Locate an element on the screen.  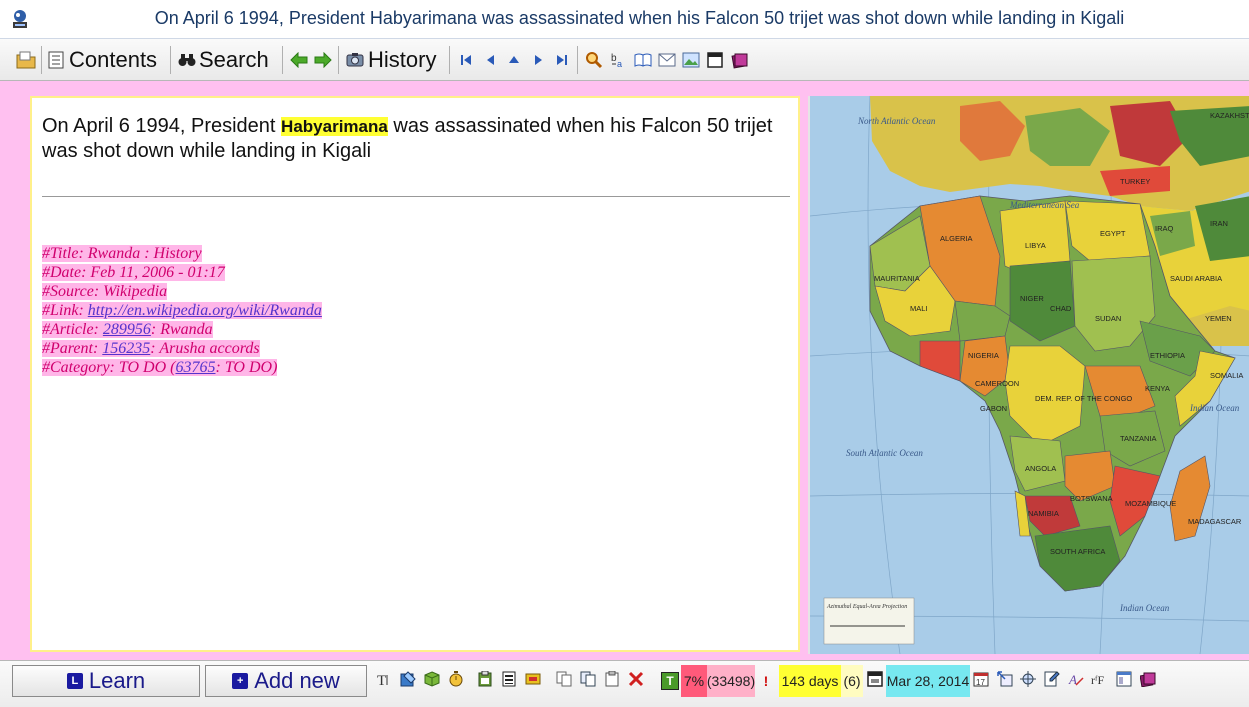
gallery-button is located at coordinates (691, 59).